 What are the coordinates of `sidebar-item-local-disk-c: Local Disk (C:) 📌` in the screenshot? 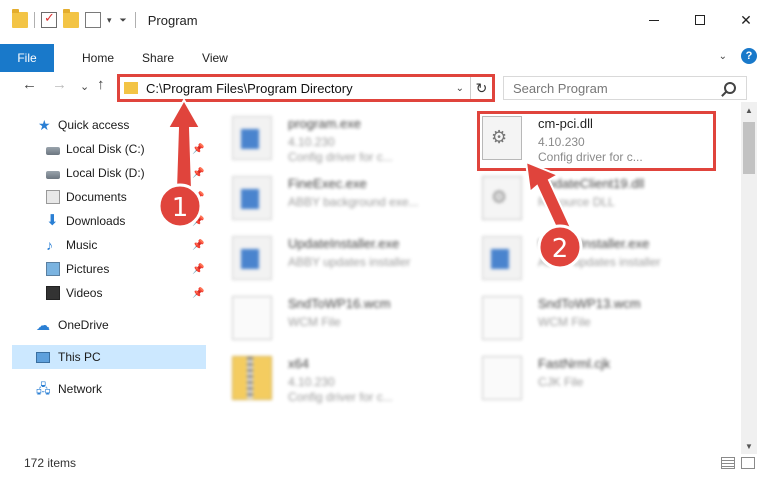 It's located at (103, 149).